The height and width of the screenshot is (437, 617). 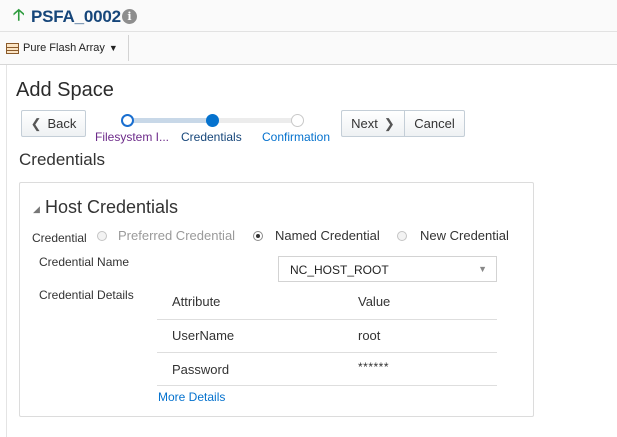 What do you see at coordinates (36, 123) in the screenshot?
I see `chevron-left-icon: ❮` at bounding box center [36, 123].